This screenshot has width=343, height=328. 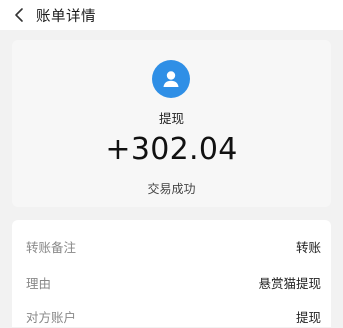 I want to click on transaction-type: 提现, so click(x=171, y=118).